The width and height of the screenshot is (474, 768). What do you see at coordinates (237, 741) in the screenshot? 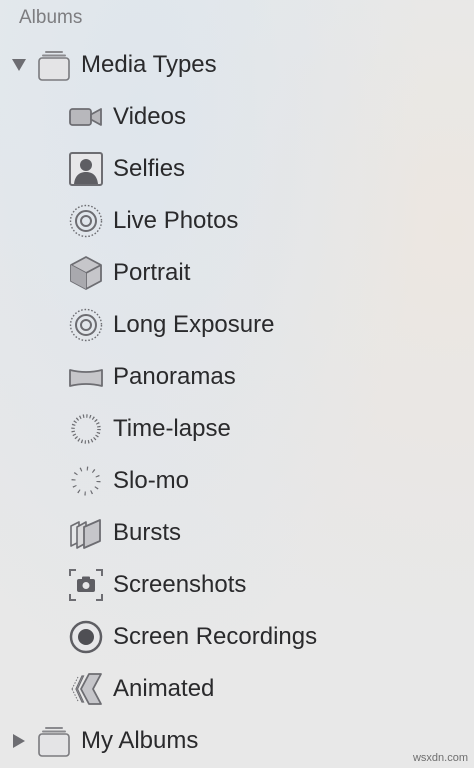
I see `folder-my-albums: My Albums` at bounding box center [237, 741].